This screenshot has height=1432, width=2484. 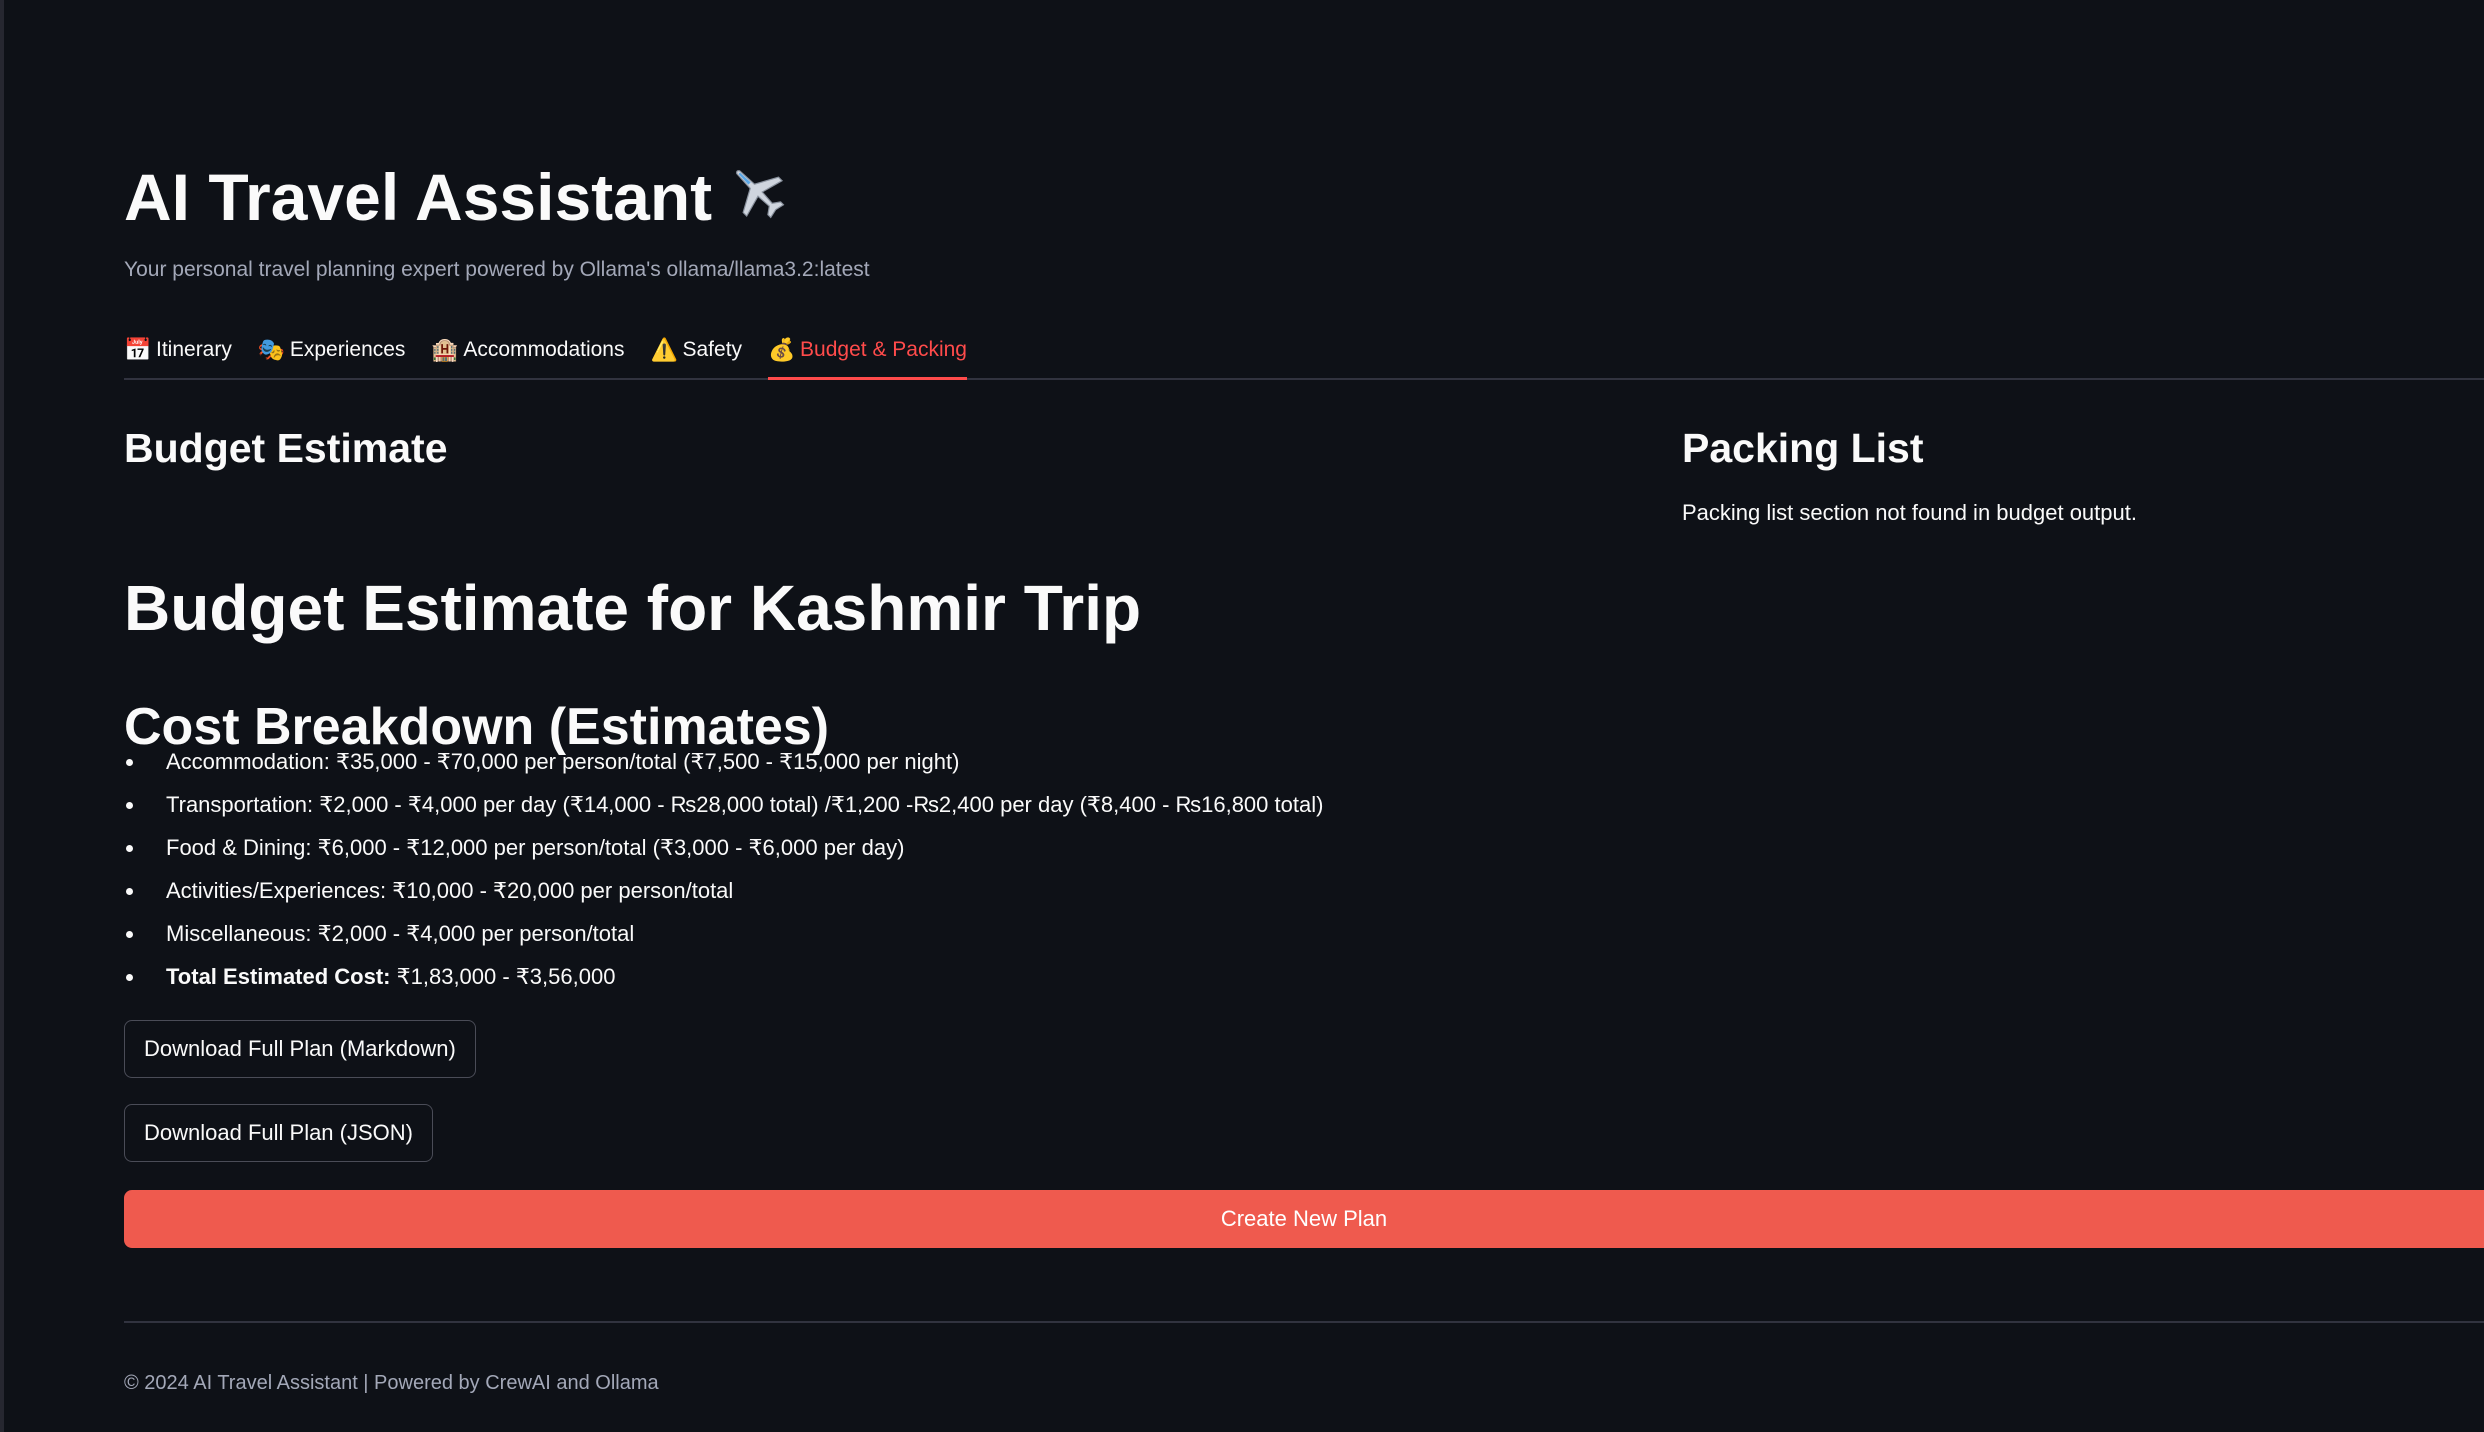 What do you see at coordinates (712, 349) in the screenshot?
I see `tab-label: Safety` at bounding box center [712, 349].